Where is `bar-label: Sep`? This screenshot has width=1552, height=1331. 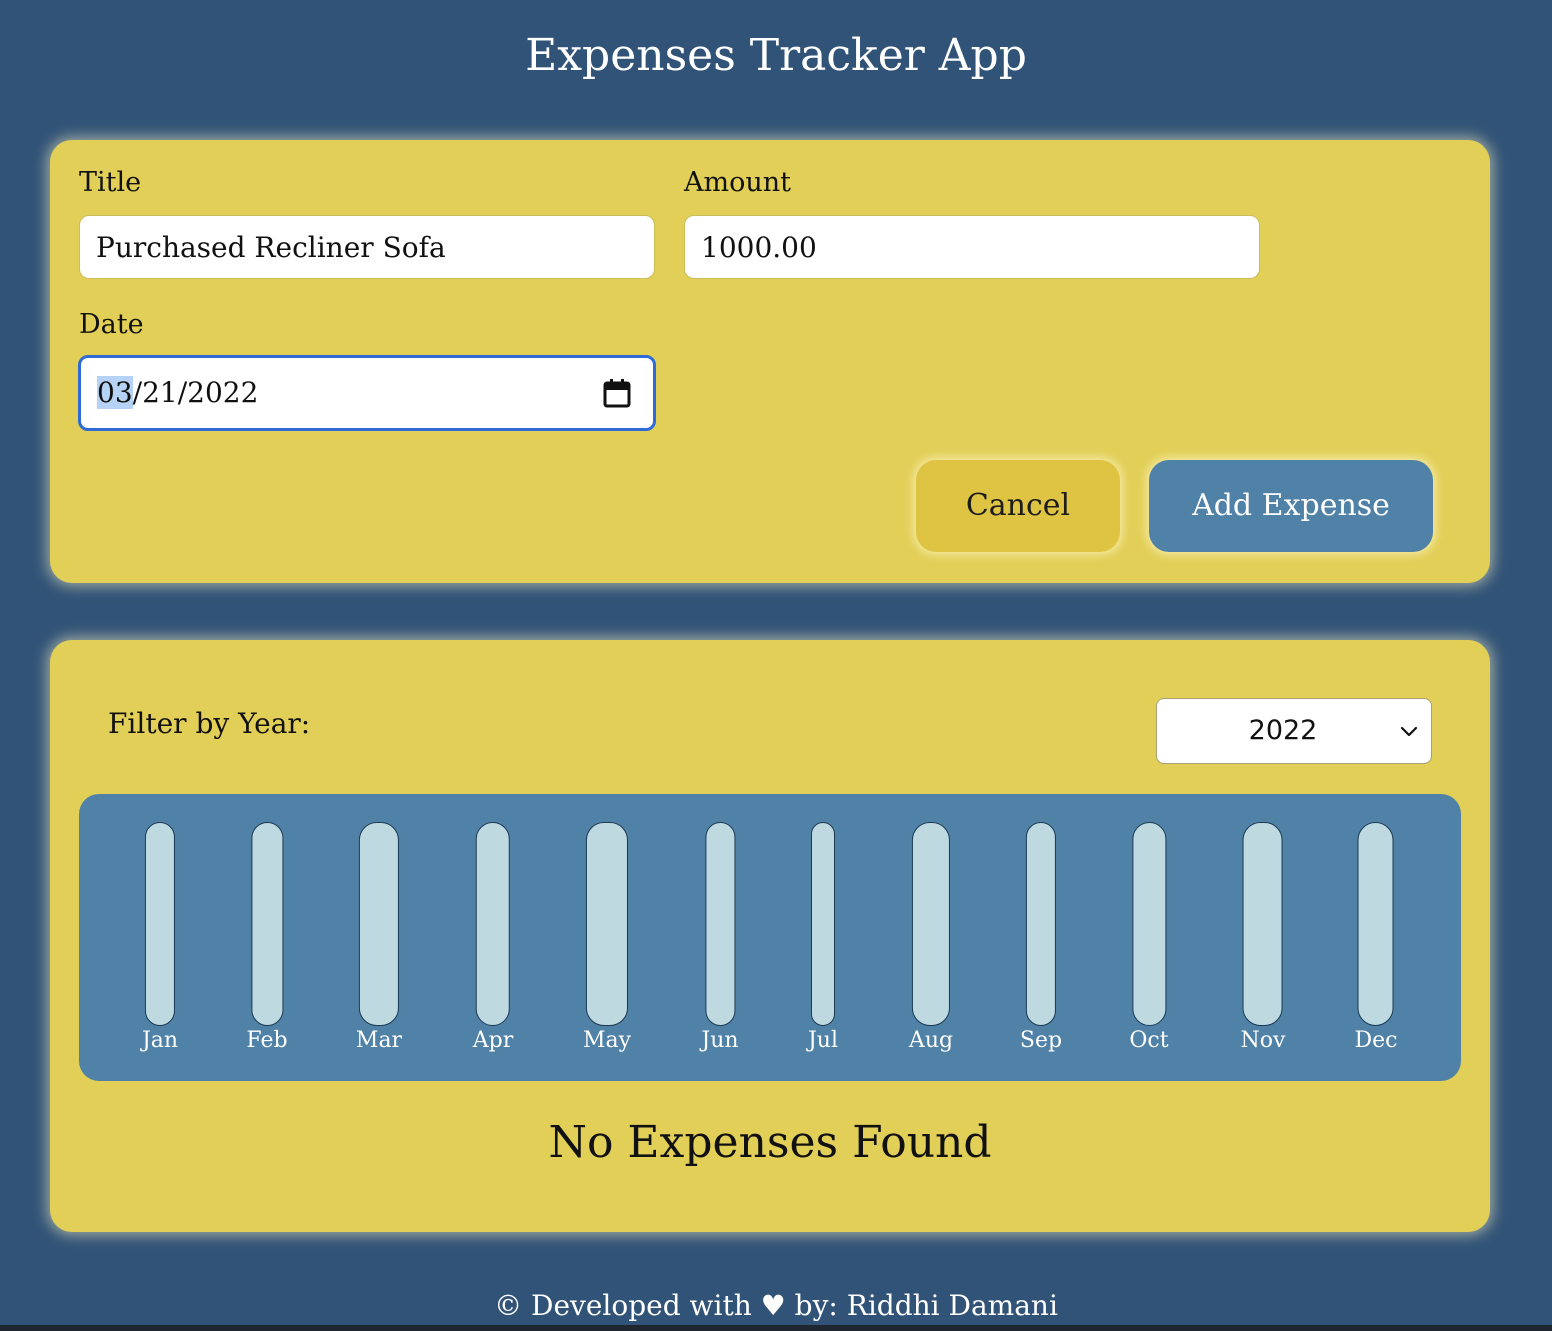
bar-label: Sep is located at coordinates (1041, 1040).